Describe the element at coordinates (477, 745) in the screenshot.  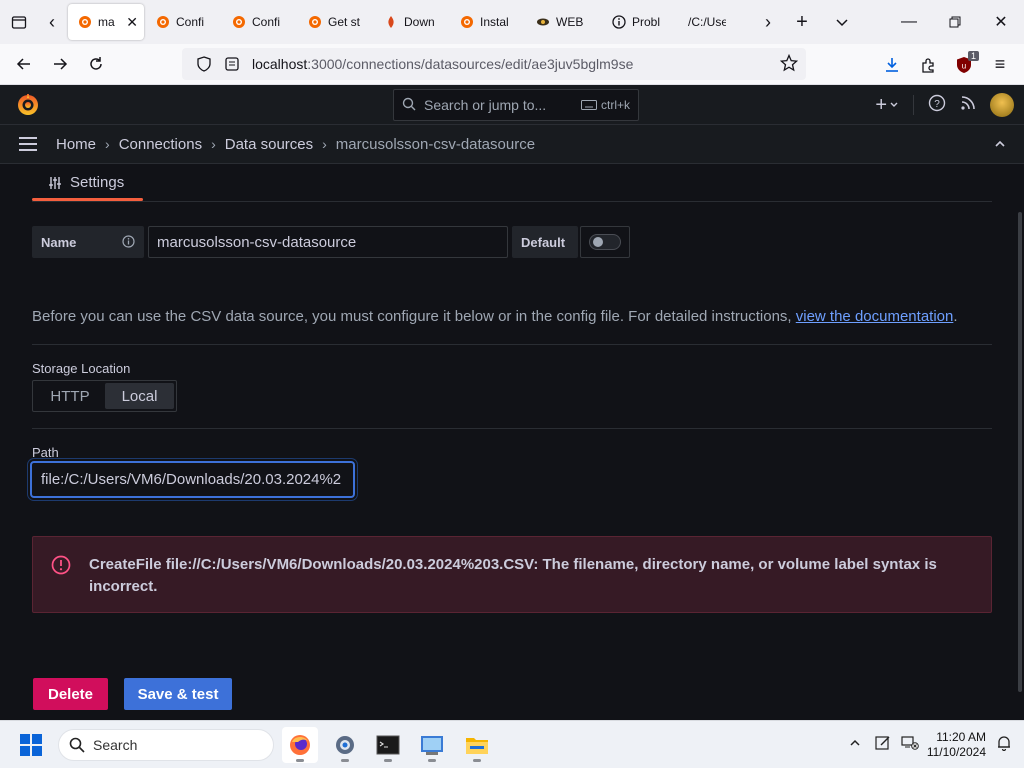
I see `file-explorer-taskbar-icon` at that location.